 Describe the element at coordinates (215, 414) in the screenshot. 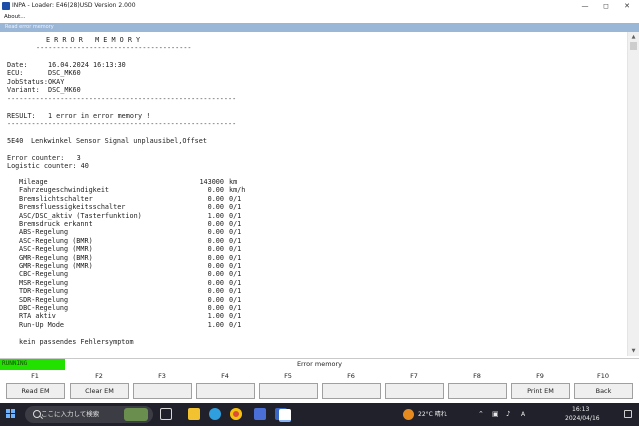

I see `edge-icon` at that location.